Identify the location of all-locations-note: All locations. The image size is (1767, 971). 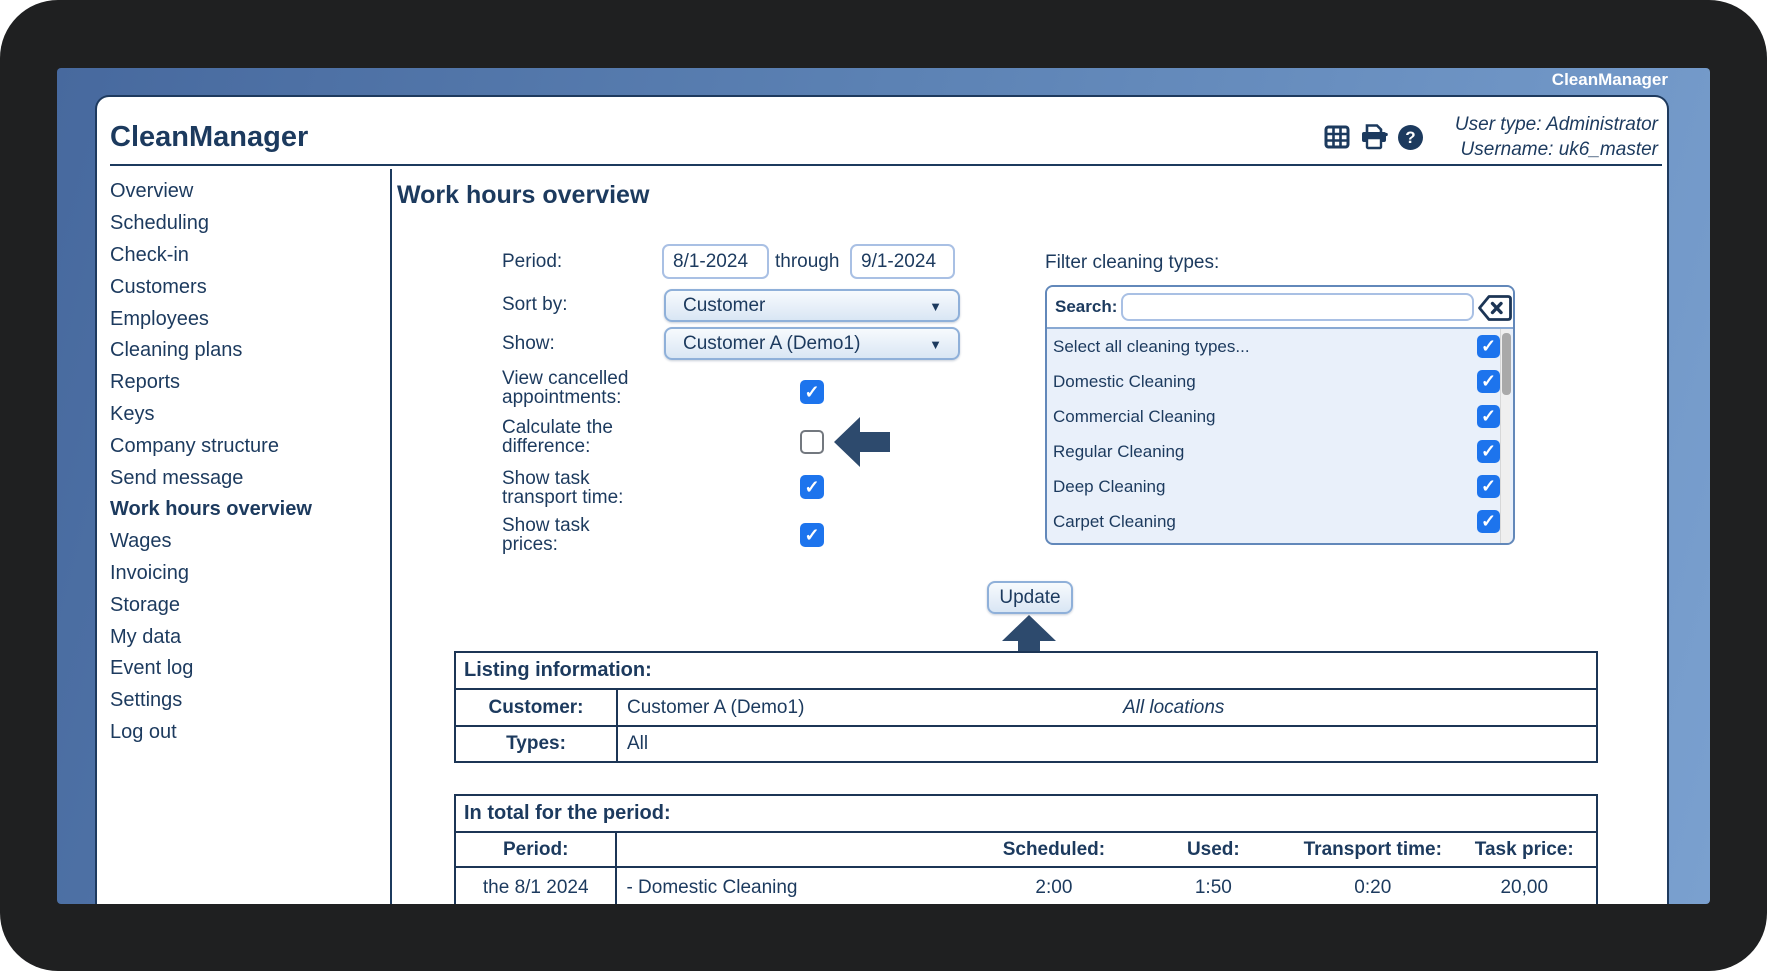
(1174, 707).